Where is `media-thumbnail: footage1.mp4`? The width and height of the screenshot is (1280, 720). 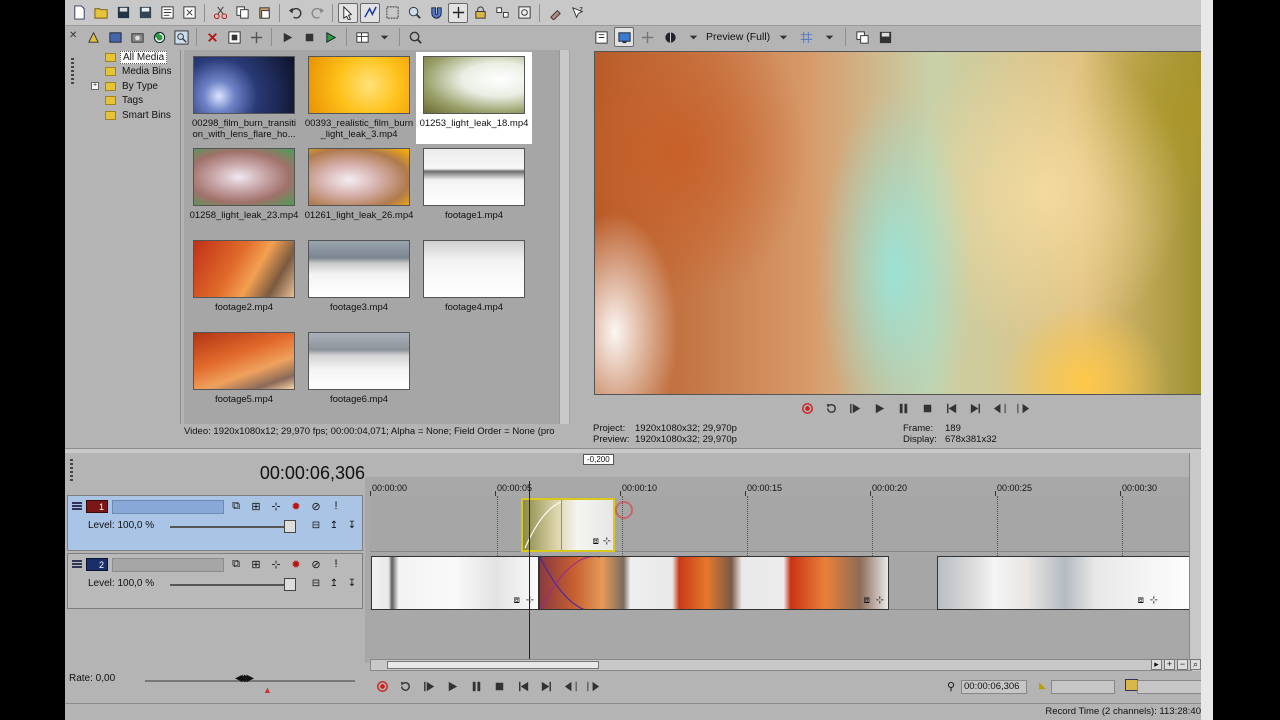 media-thumbnail: footage1.mp4 is located at coordinates (474, 190).